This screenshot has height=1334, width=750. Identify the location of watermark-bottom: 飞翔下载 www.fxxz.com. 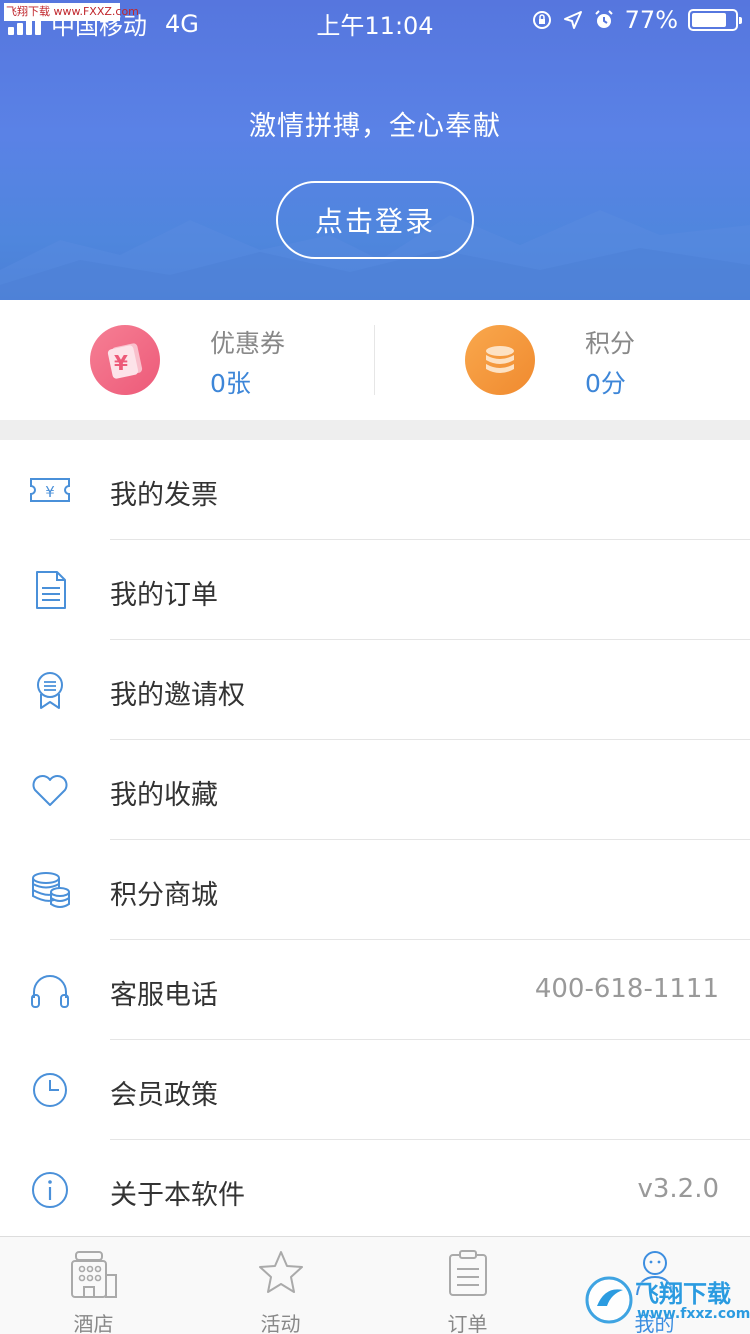
(667, 1300).